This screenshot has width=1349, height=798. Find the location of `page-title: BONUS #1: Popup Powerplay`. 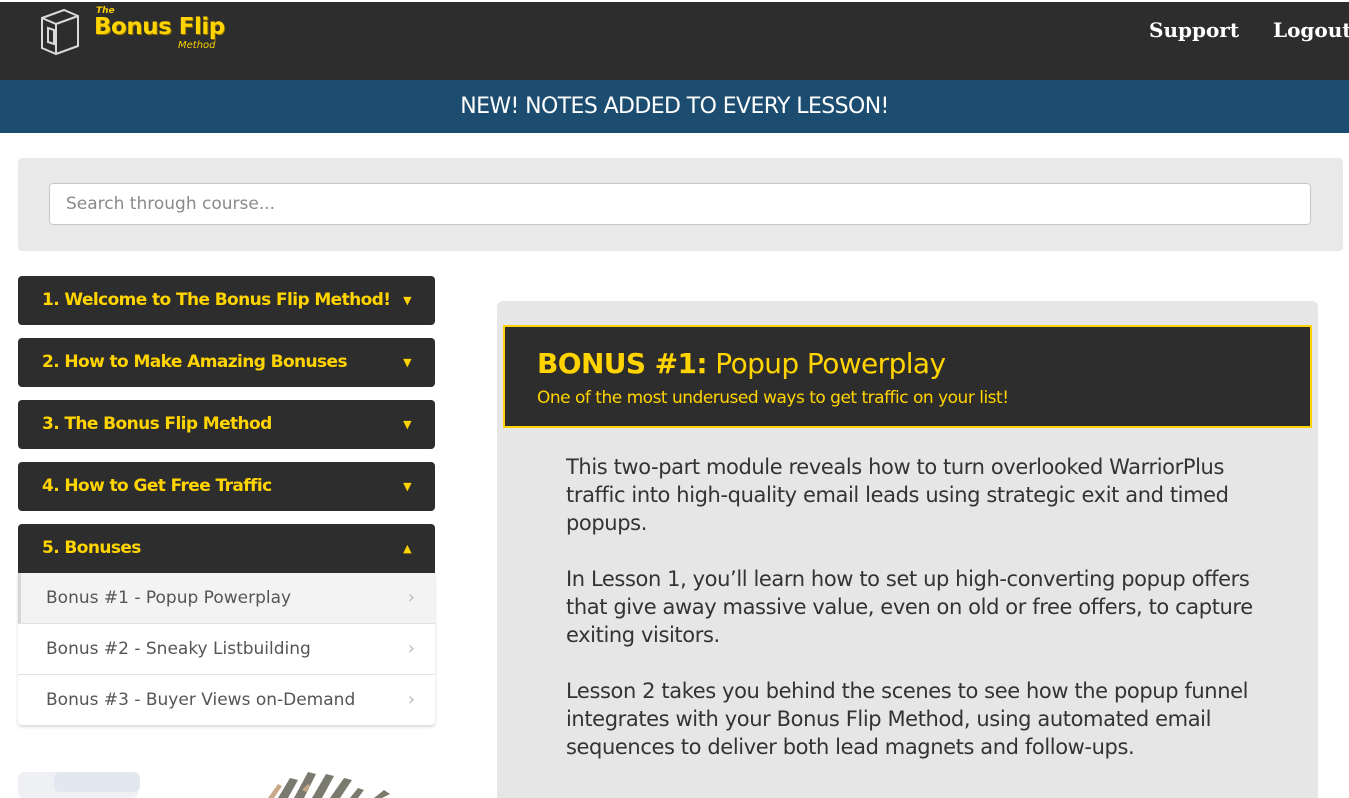

page-title: BONUS #1: Popup Powerplay is located at coordinates (907, 363).